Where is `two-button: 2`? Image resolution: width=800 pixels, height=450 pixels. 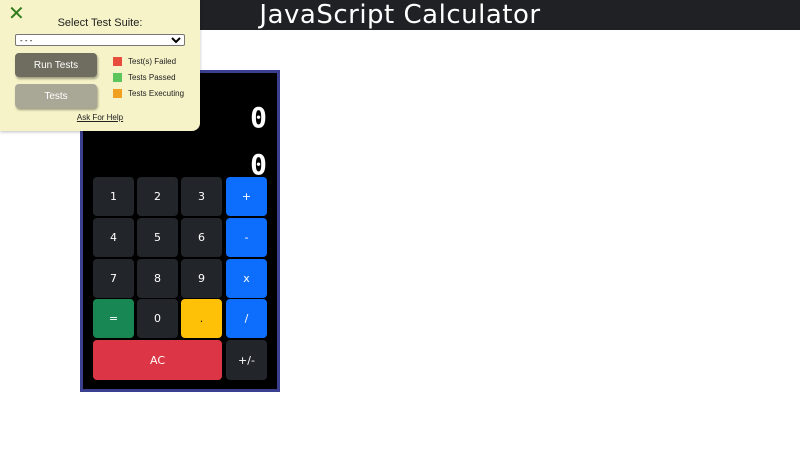 two-button: 2 is located at coordinates (157, 196).